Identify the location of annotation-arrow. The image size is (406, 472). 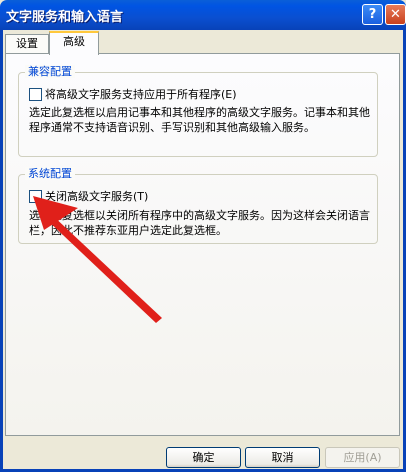
(97, 259).